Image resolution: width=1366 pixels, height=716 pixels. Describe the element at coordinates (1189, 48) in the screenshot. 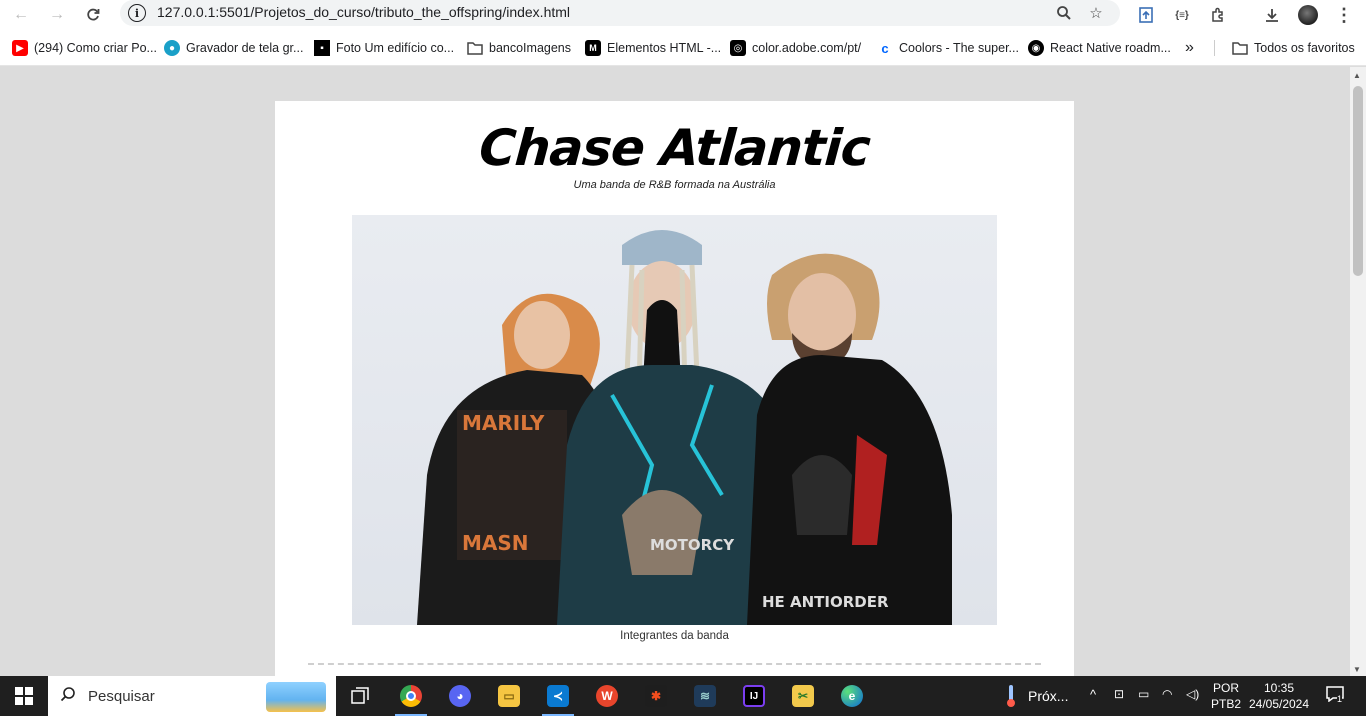

I see `more-bookmarks-button: »` at that location.